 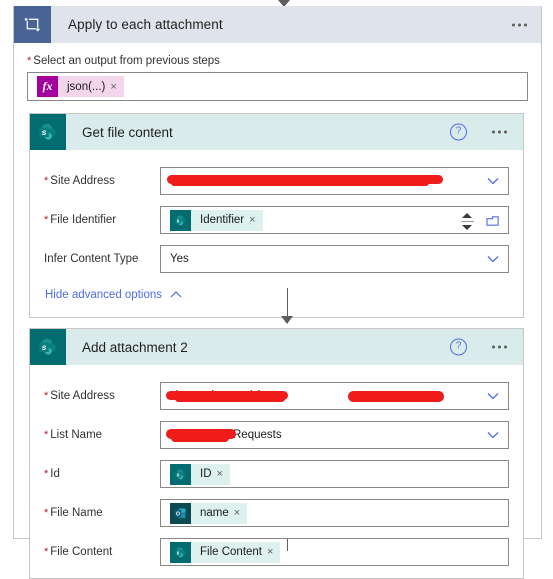 What do you see at coordinates (47, 86) in the screenshot?
I see `fx-icon: fx` at bounding box center [47, 86].